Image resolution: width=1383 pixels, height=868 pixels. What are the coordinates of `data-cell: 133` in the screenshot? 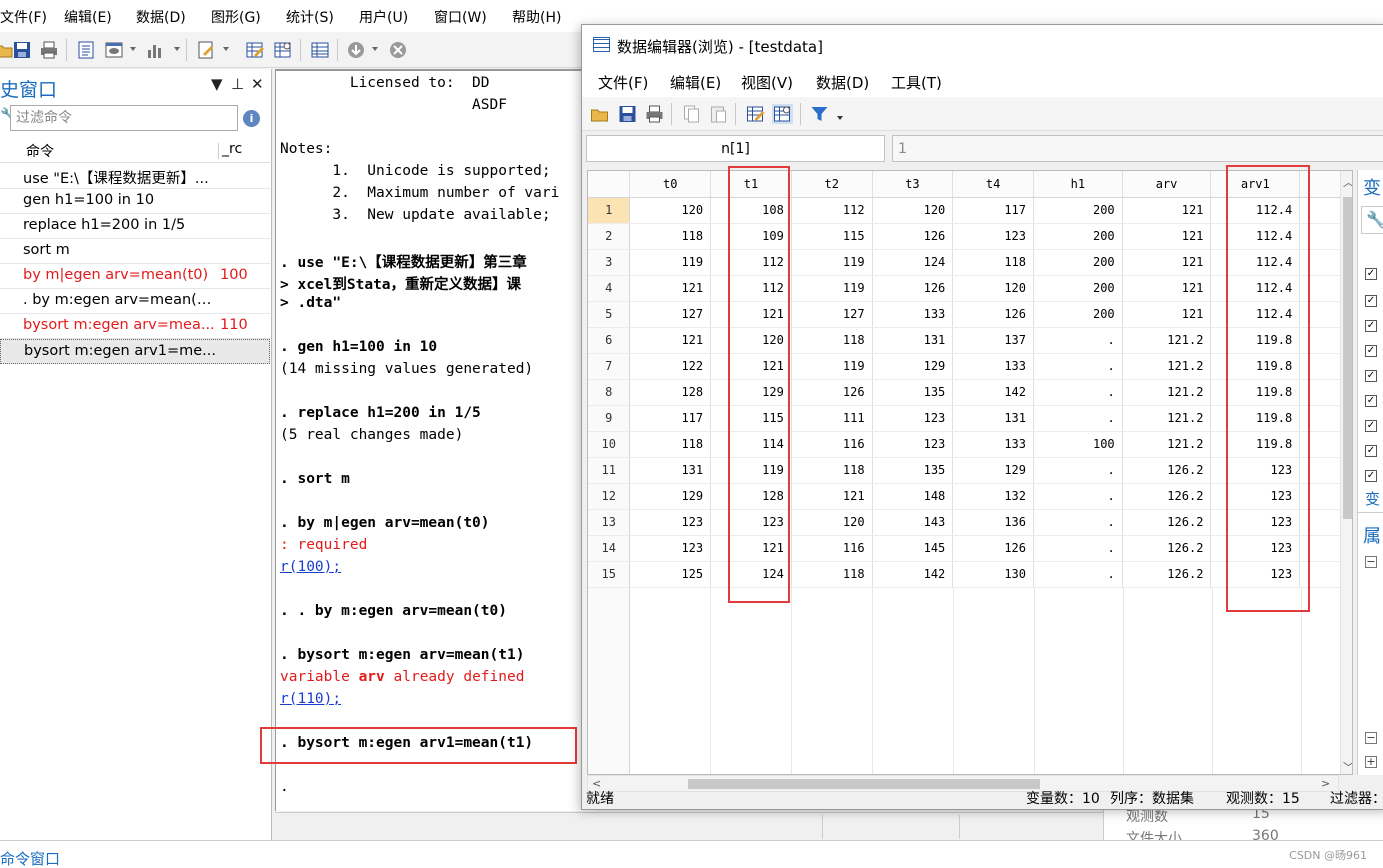 It's located at (993, 444).